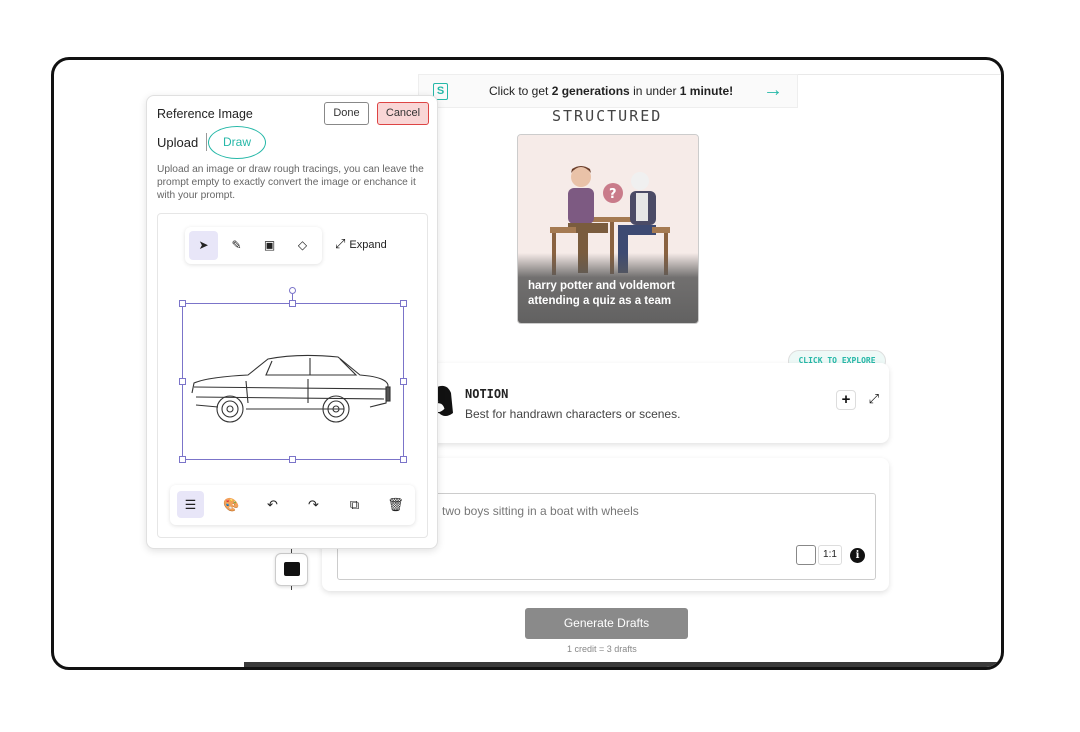 Image resolution: width=1080 pixels, height=732 pixels. I want to click on rotate-handle, so click(292, 290).